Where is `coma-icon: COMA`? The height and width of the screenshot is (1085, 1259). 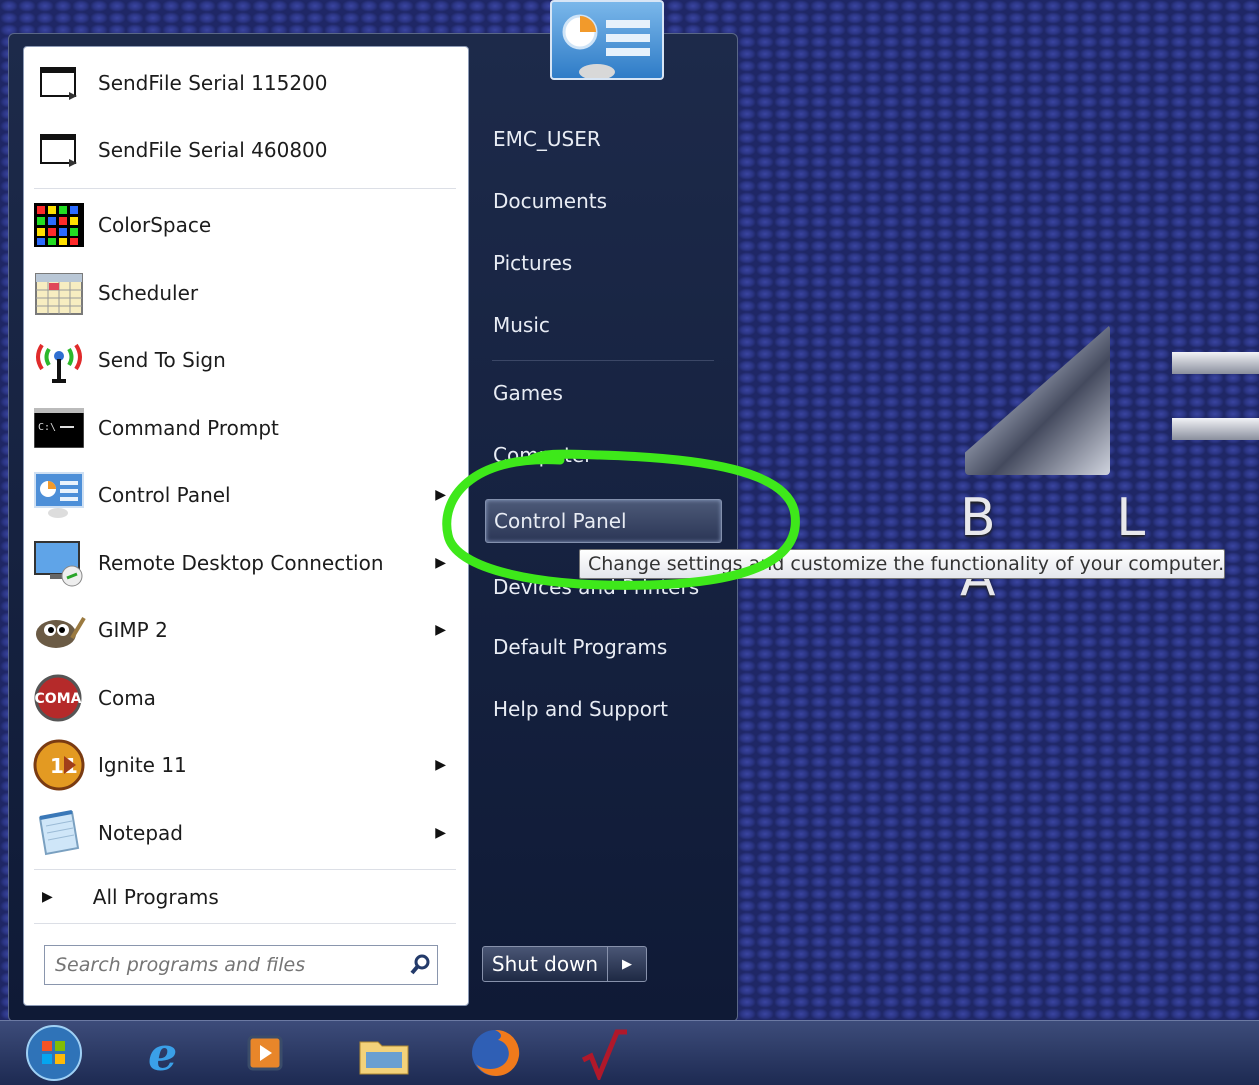 coma-icon: COMA is located at coordinates (59, 698).